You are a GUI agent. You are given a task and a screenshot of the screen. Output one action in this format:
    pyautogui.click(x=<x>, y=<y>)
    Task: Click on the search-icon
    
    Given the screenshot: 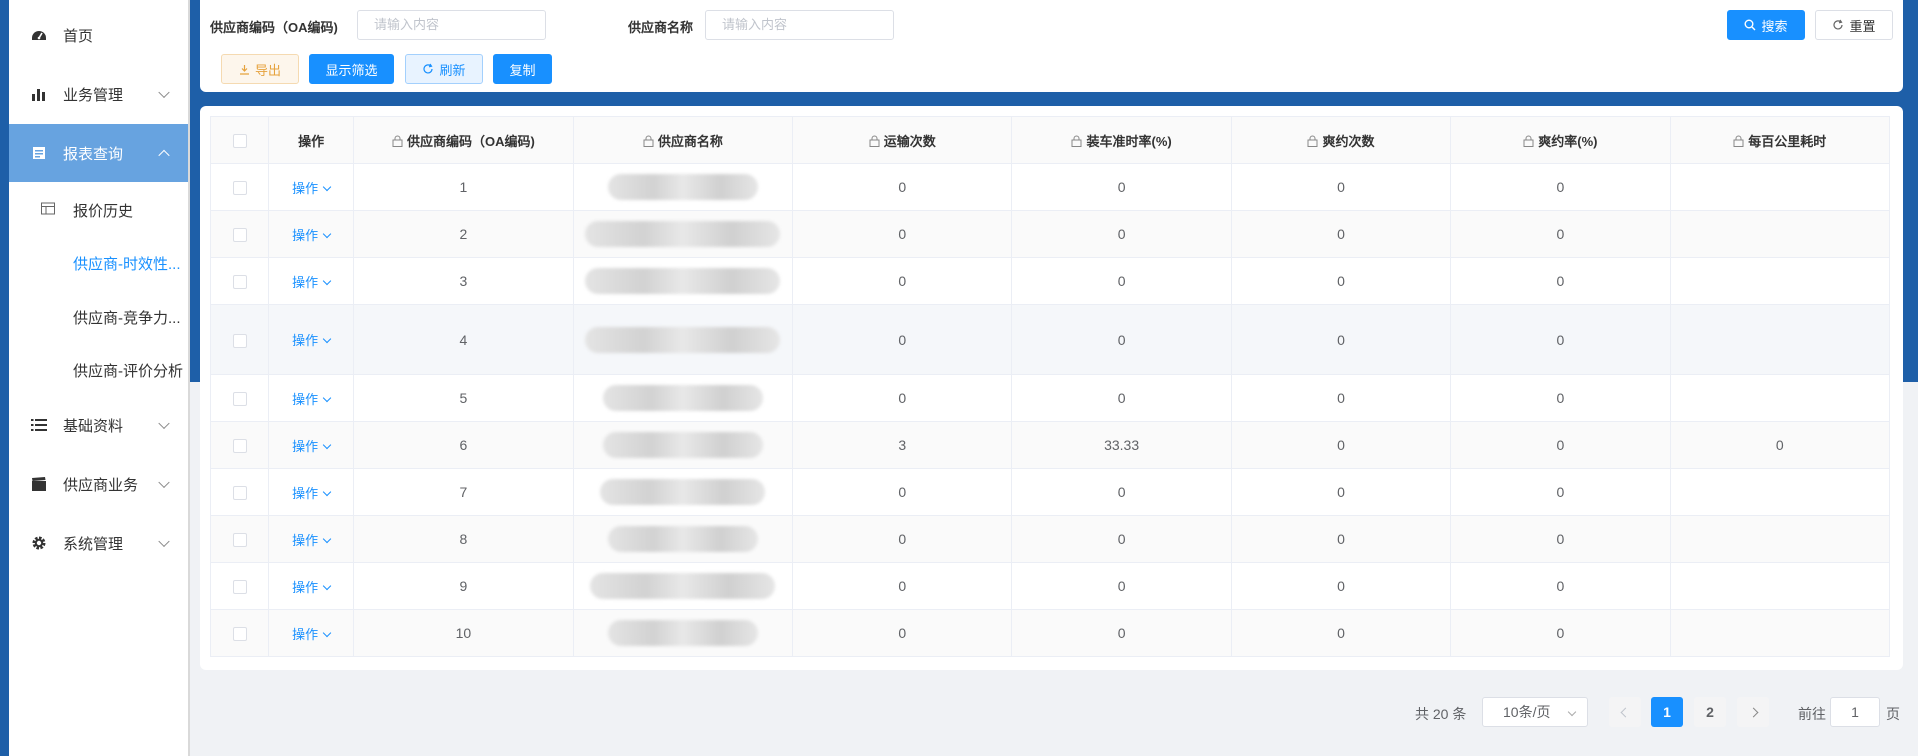 What is the action you would take?
    pyautogui.click(x=1750, y=25)
    